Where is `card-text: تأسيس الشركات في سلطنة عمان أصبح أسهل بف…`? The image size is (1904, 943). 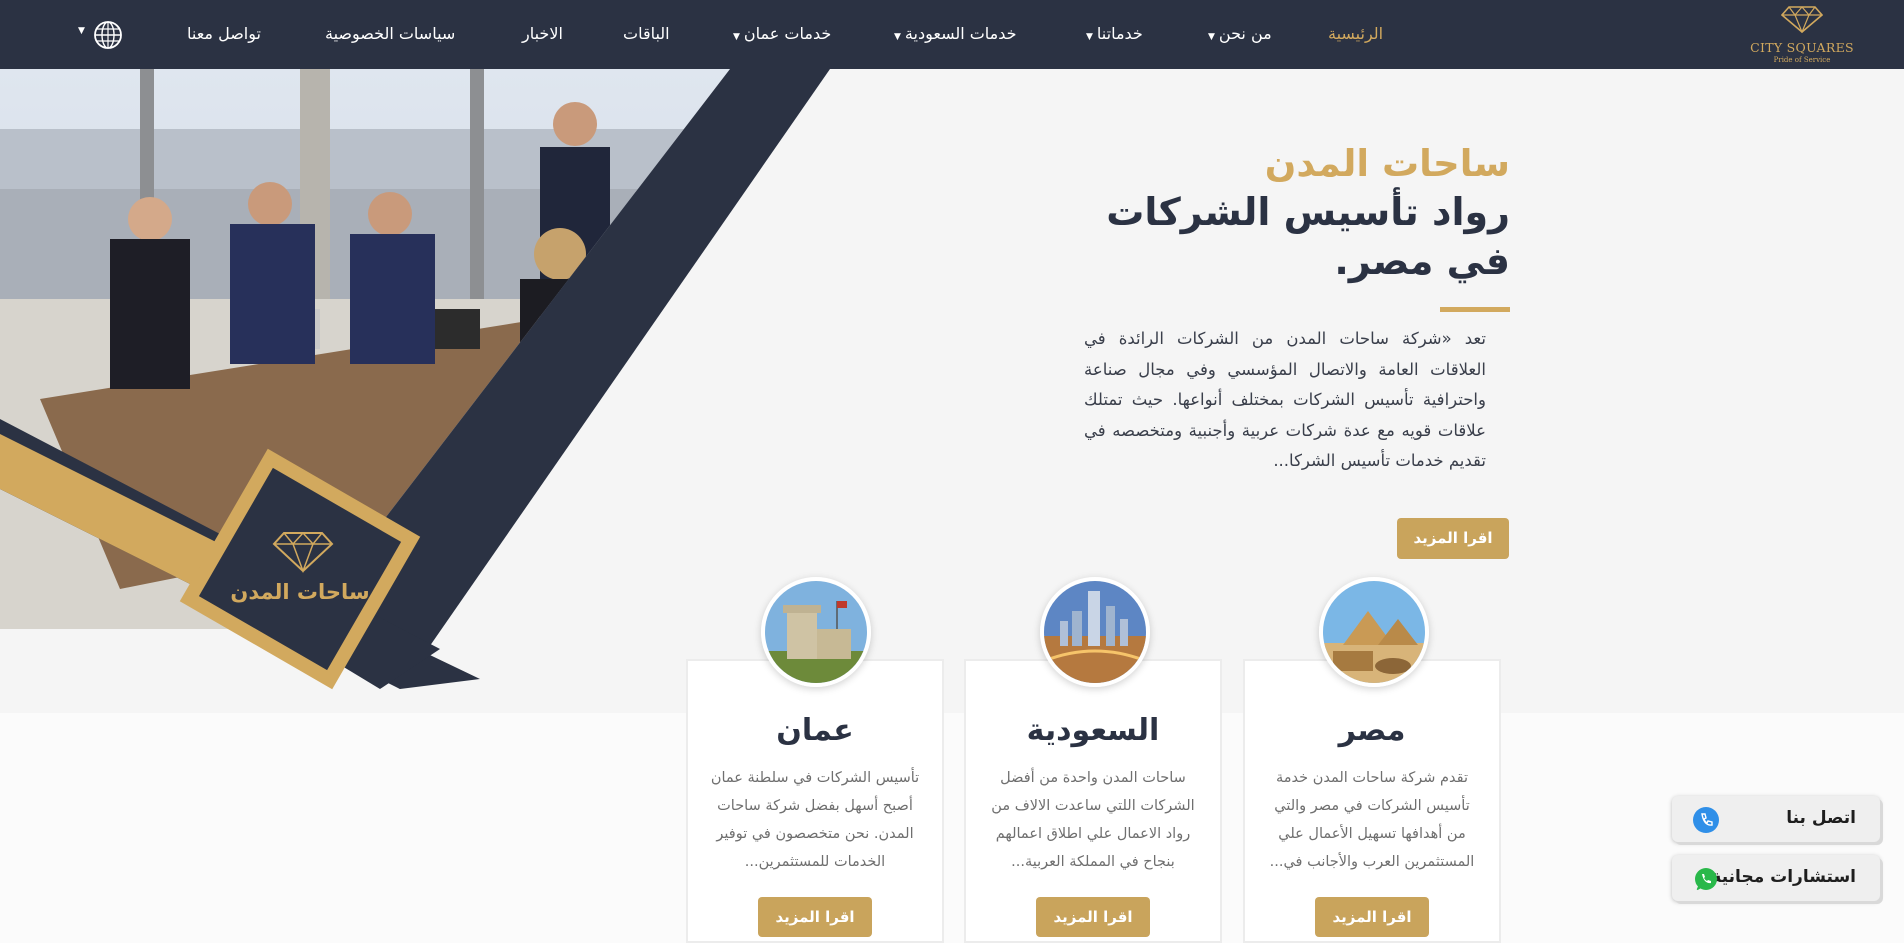
card-text: تأسيس الشركات في سلطنة عمان أصبح أسهل بف… is located at coordinates (815, 820).